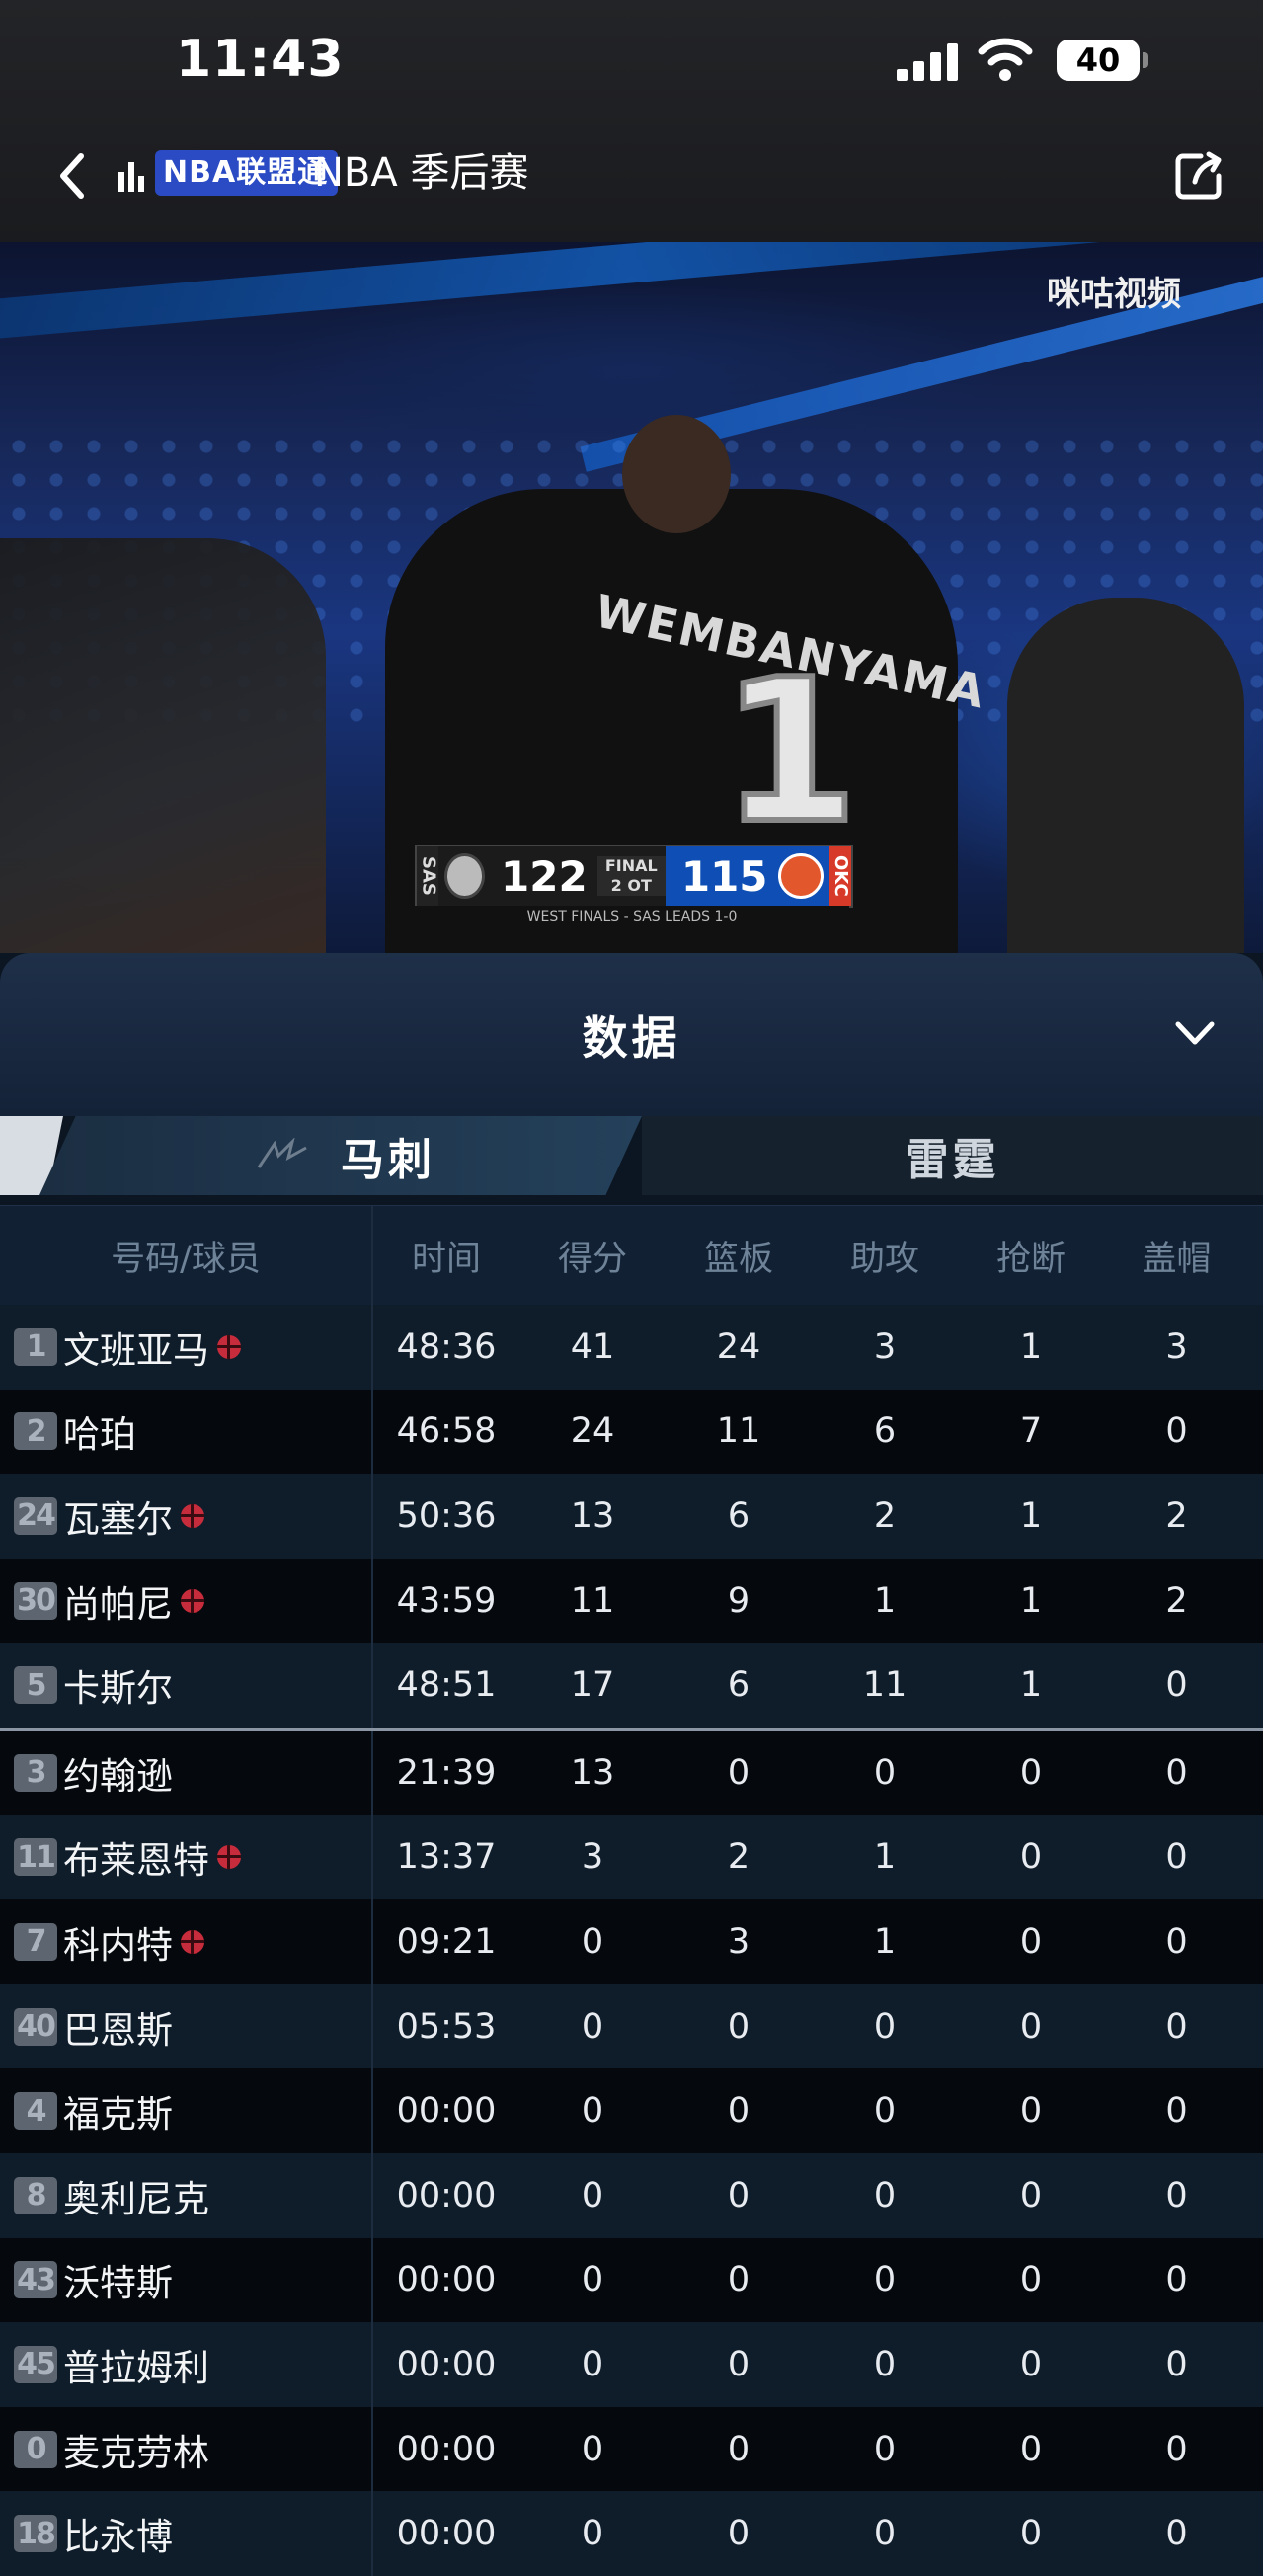 The image size is (1263, 2576). Describe the element at coordinates (631, 1857) in the screenshot. I see `table-row: 11 布莱恩特 13:37 3 2 1 0 0` at that location.